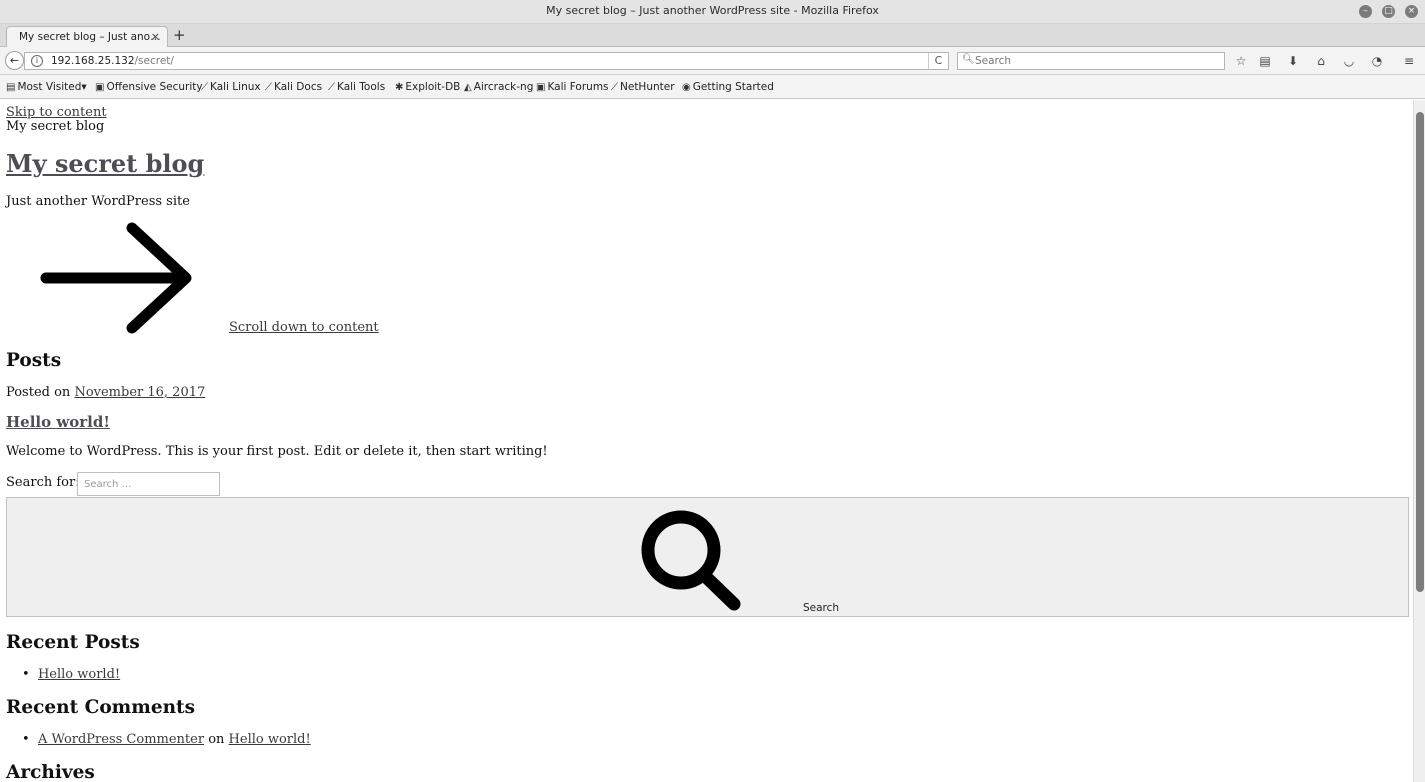 This screenshot has width=1425, height=782. What do you see at coordinates (105, 163) in the screenshot?
I see `site-title-link: My secret blog` at bounding box center [105, 163].